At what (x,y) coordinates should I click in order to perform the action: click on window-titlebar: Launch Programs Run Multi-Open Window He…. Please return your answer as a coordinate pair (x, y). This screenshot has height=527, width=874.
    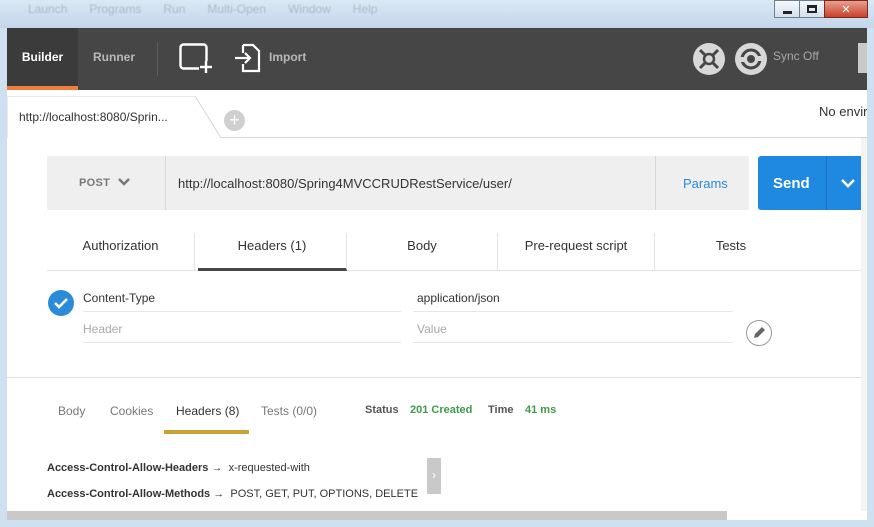
    Looking at the image, I should click on (437, 14).